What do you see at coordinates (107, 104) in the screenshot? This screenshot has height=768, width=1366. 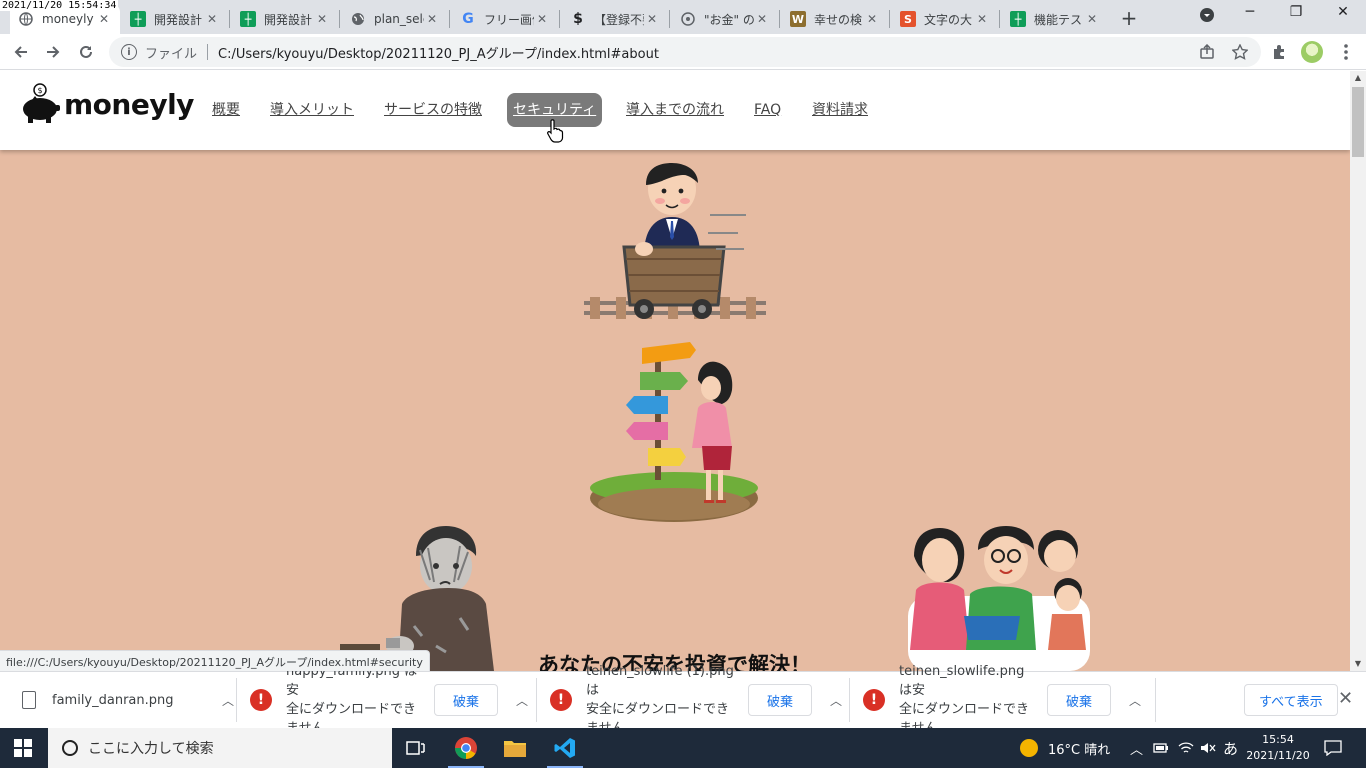 I see `site-logo: $ moneyly` at bounding box center [107, 104].